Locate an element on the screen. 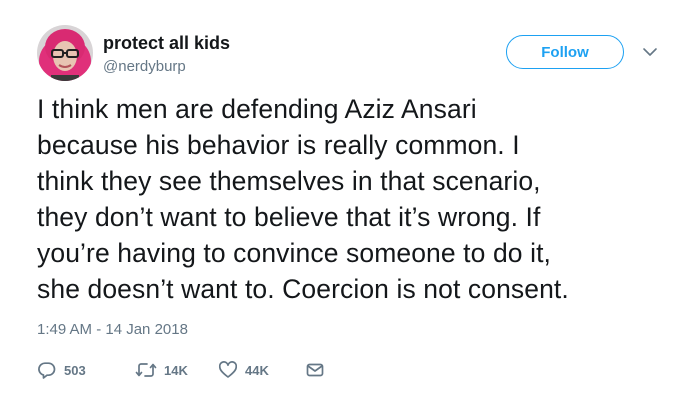 The width and height of the screenshot is (700, 408). tweet-timestamp: 1:49 AM - 14 Jan 2018 is located at coordinates (112, 329).